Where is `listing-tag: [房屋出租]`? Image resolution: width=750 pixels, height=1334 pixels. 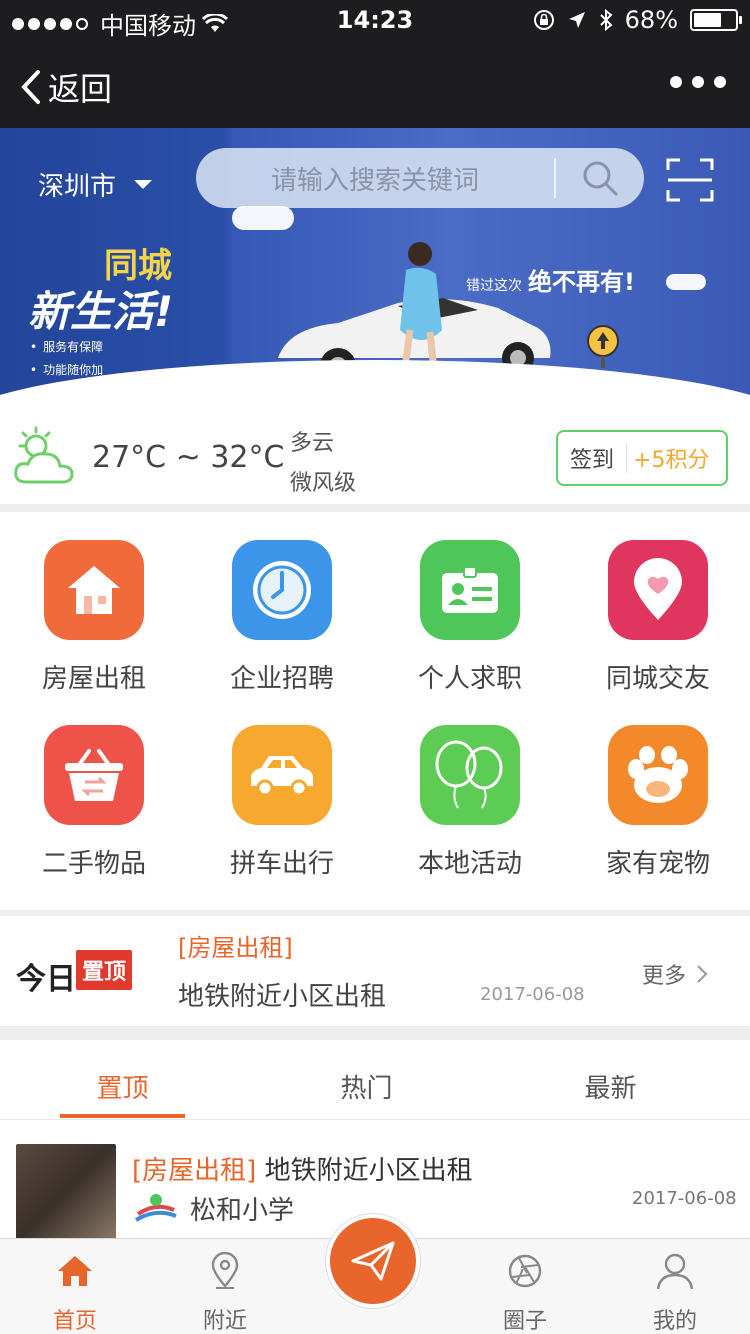
listing-tag: [房屋出租] is located at coordinates (194, 1171).